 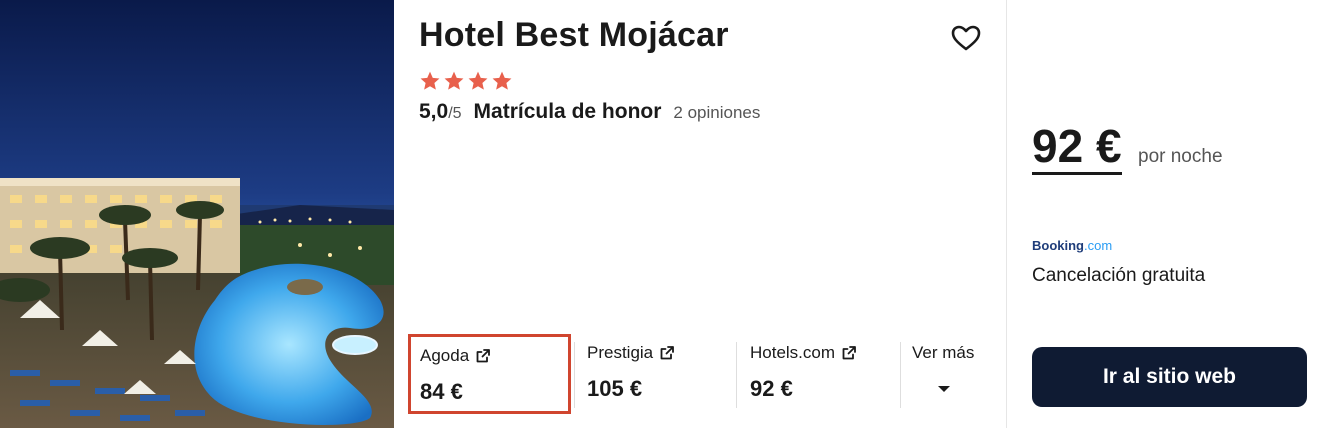 I want to click on booking-logo: Booking.com, so click(x=1072, y=245).